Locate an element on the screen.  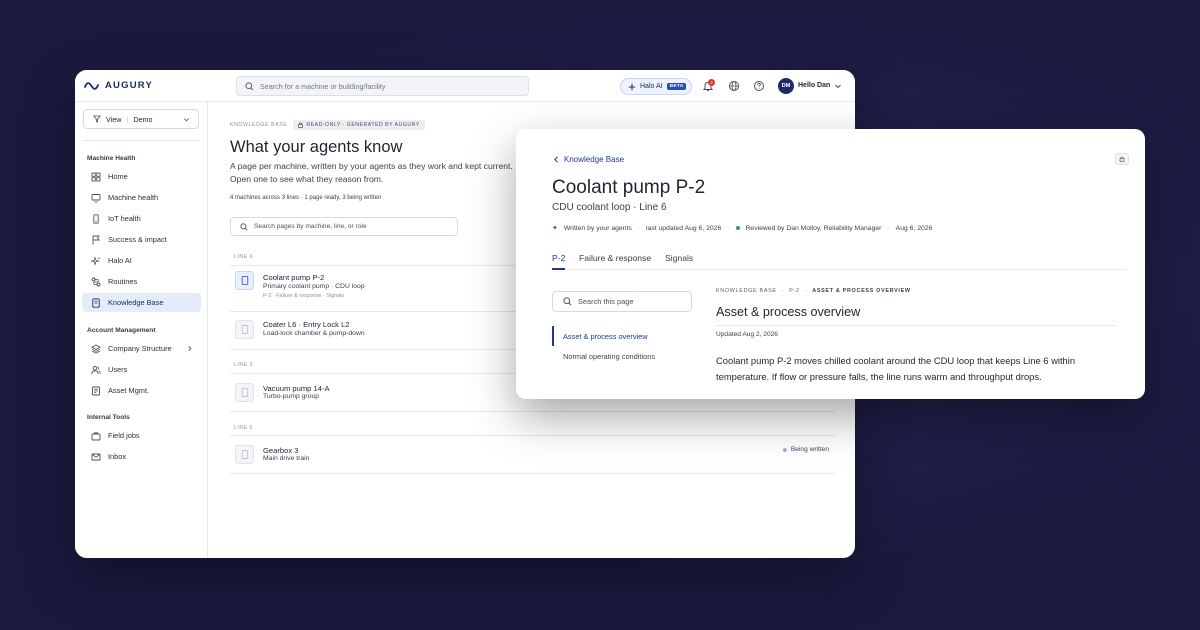
sidebar-item-routines: Routines is located at coordinates (141, 281).